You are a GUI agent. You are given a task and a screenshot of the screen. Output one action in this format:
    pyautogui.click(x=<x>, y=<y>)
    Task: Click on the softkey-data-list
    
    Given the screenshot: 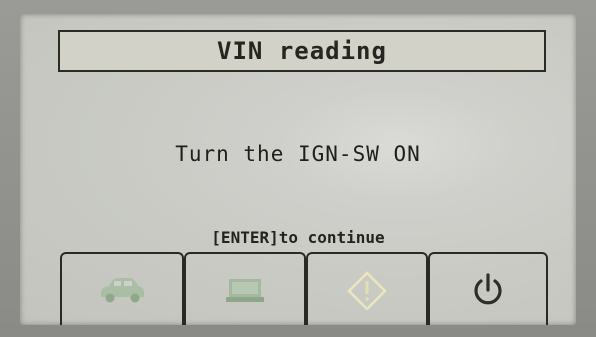 What is the action you would take?
    pyautogui.click(x=245, y=288)
    